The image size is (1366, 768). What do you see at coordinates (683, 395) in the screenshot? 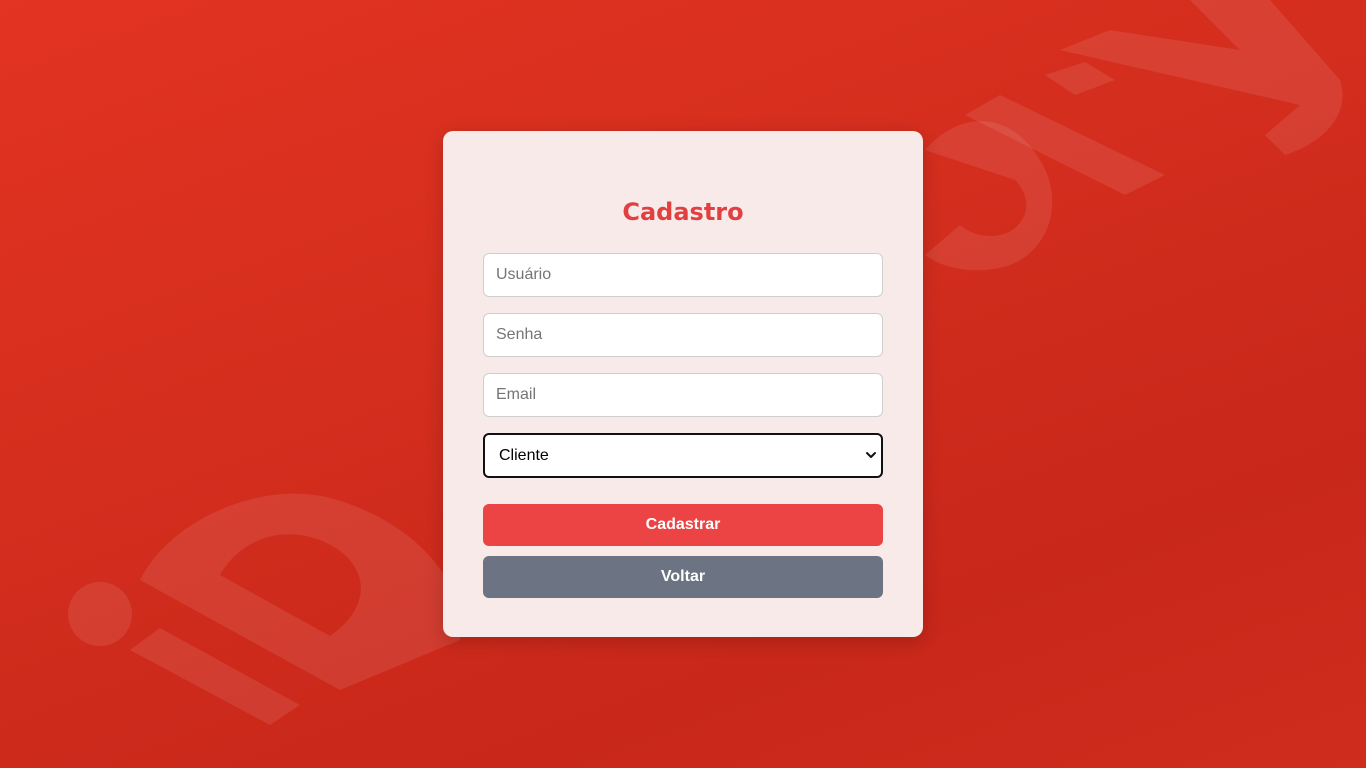
I see `email-input` at bounding box center [683, 395].